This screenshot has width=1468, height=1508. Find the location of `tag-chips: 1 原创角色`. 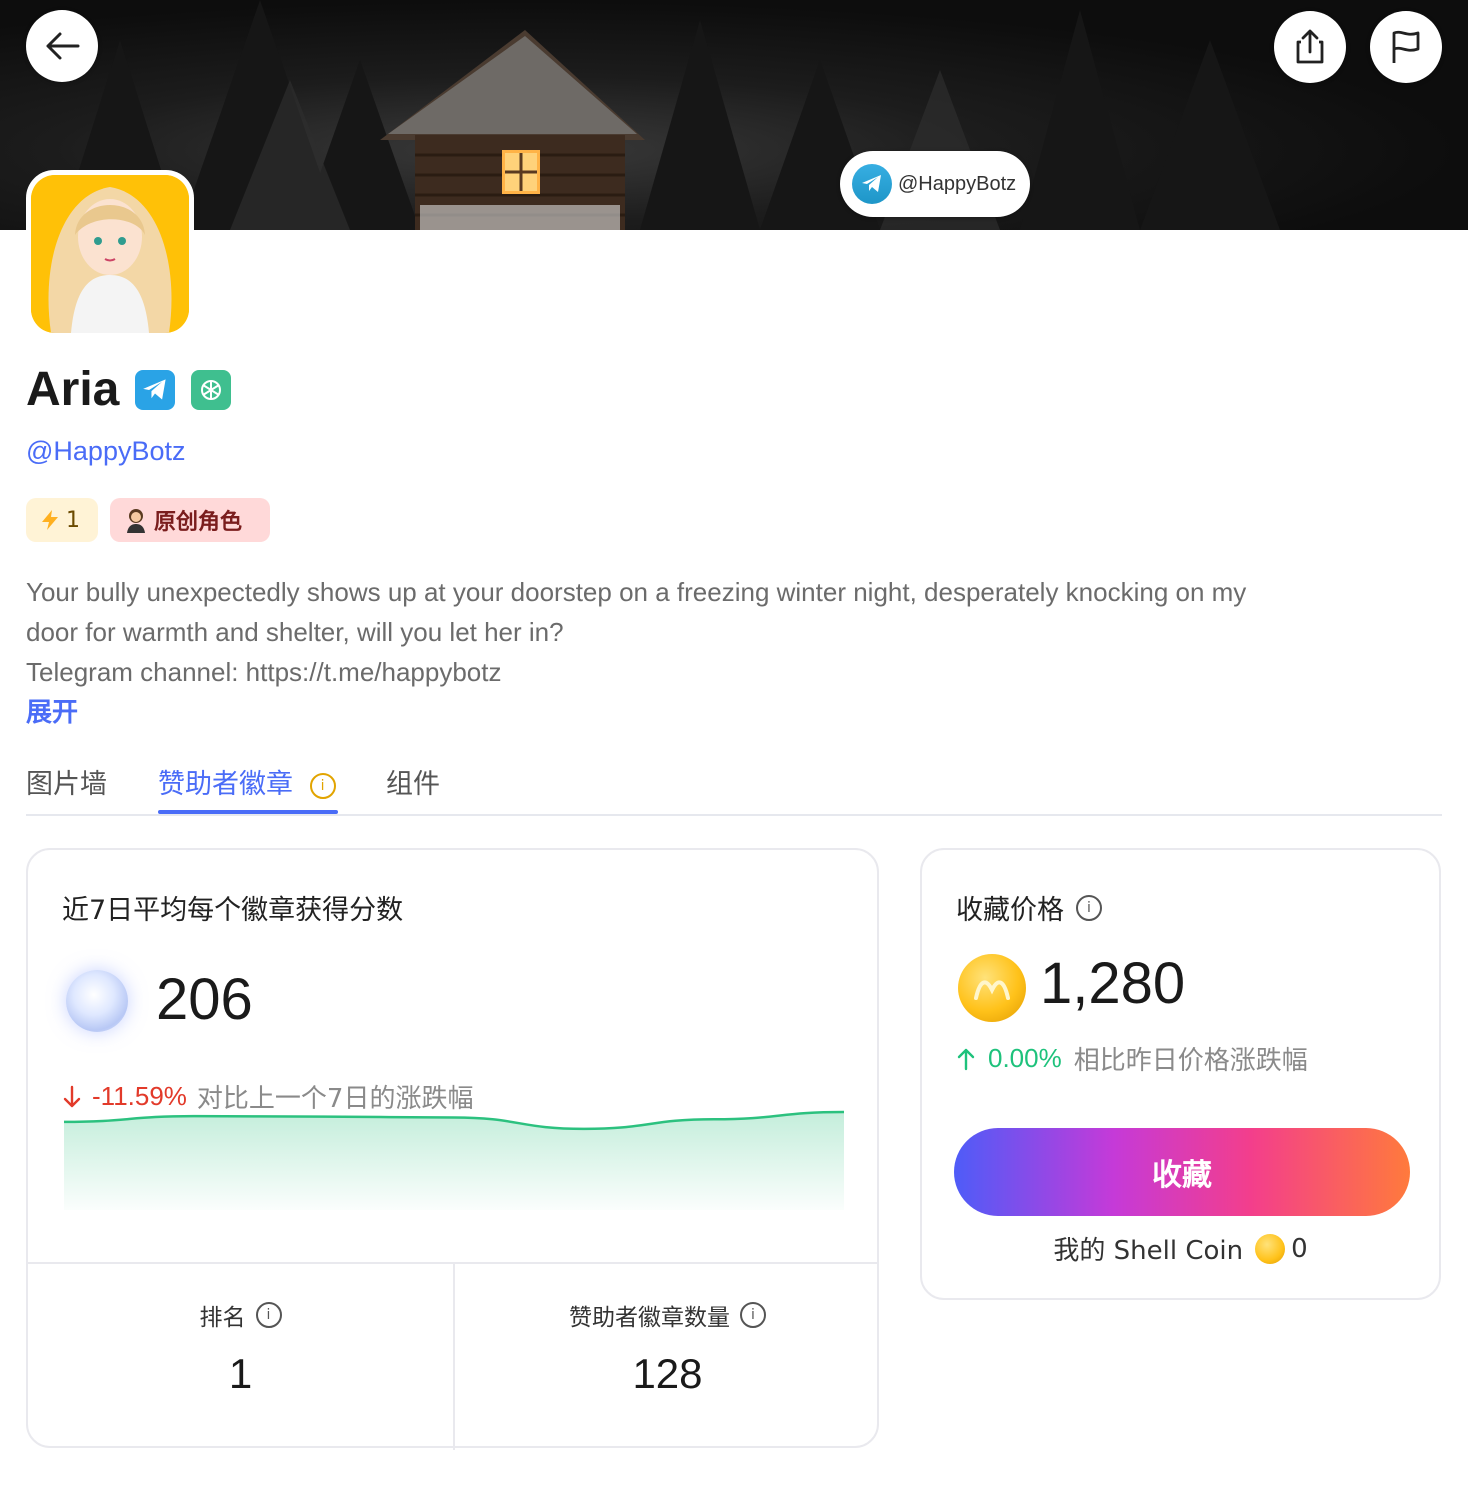

tag-chips: 1 原创角色 is located at coordinates (148, 520).